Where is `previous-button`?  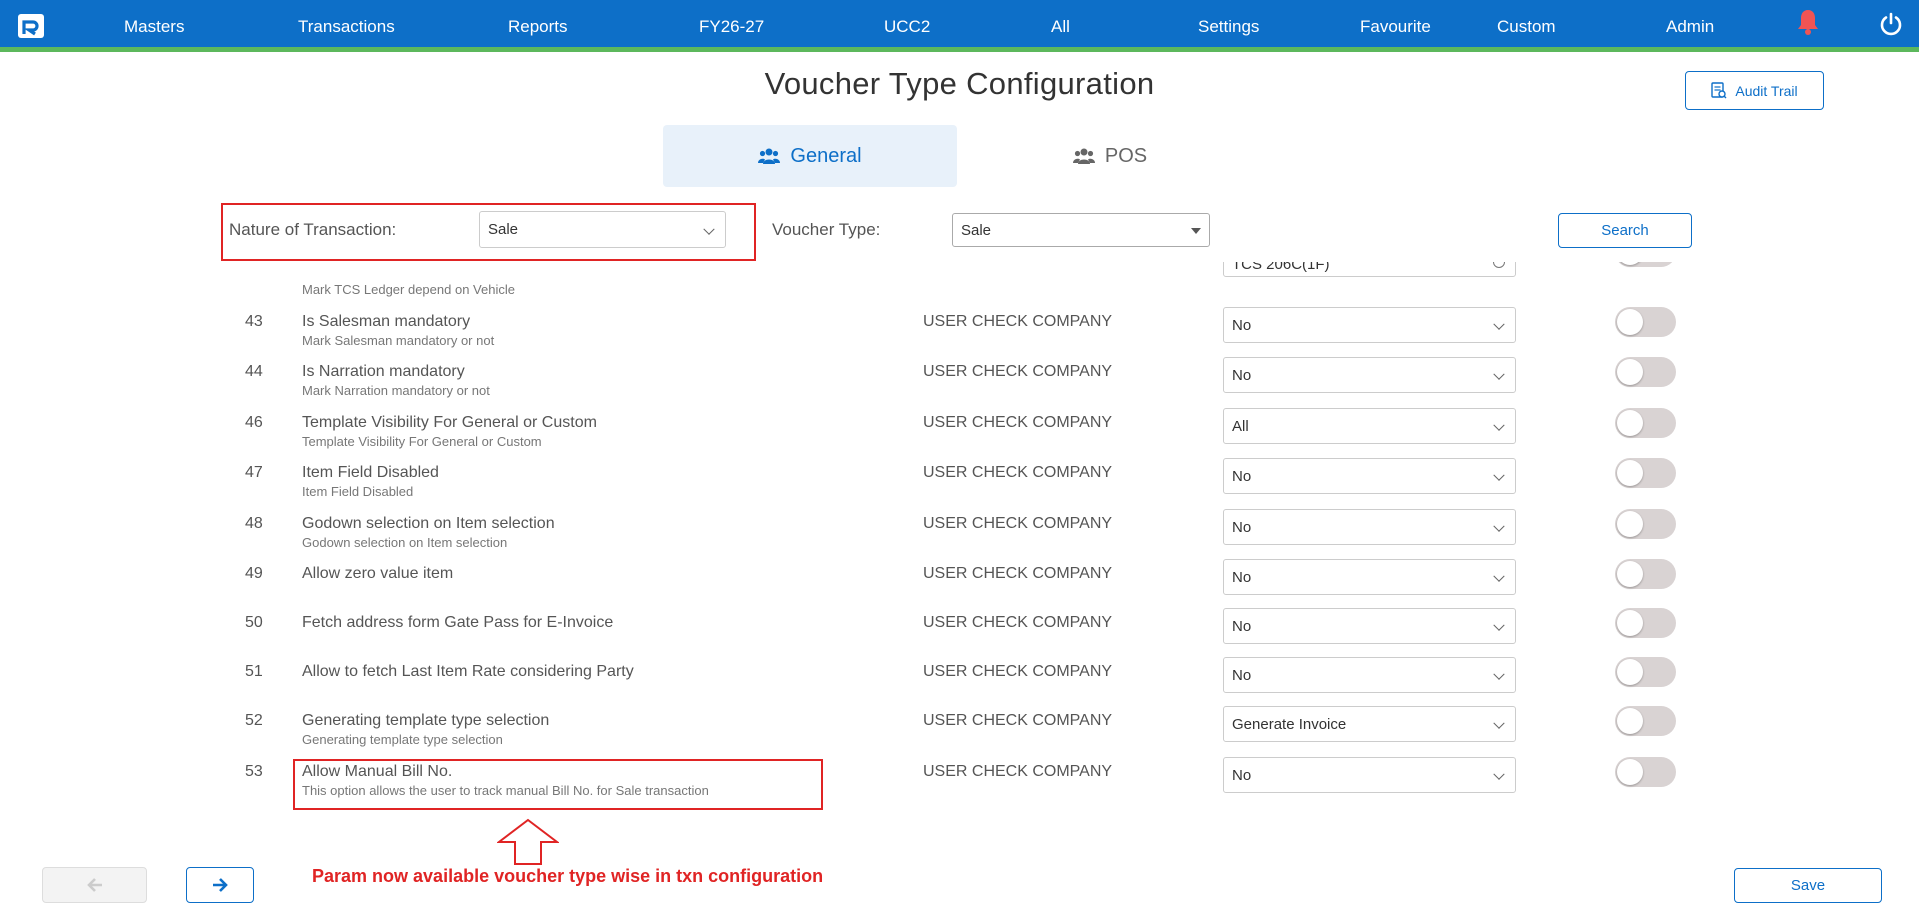 previous-button is located at coordinates (94, 885).